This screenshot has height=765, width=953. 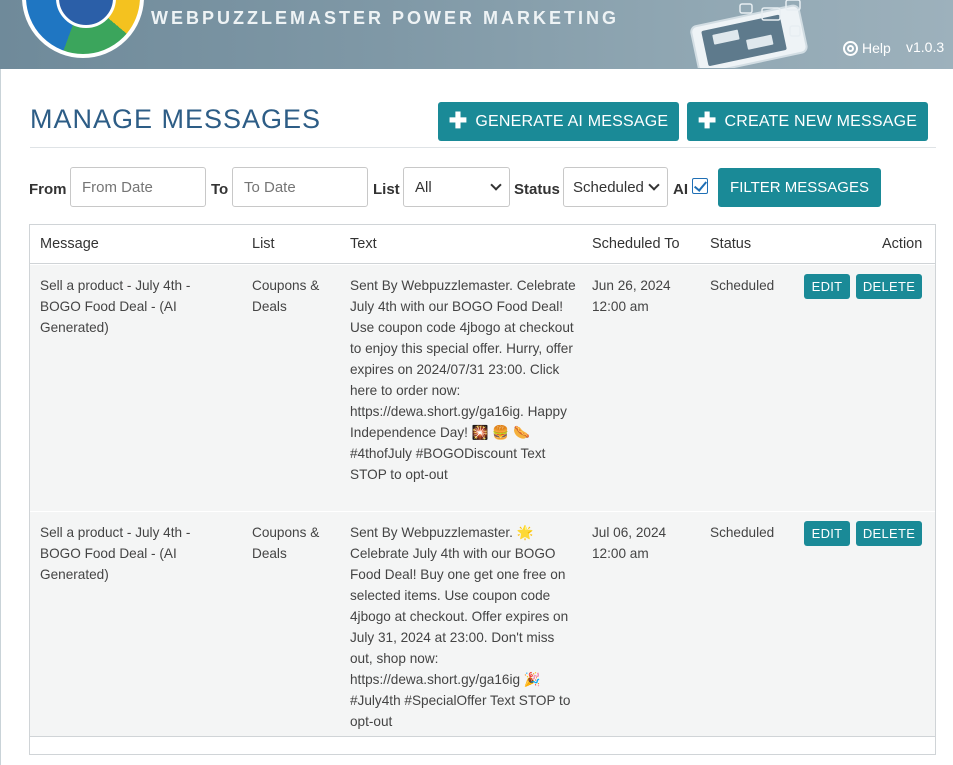 I want to click on generate-ai-message-button: ✚ GENERATE AI MESSAGE, so click(x=558, y=121).